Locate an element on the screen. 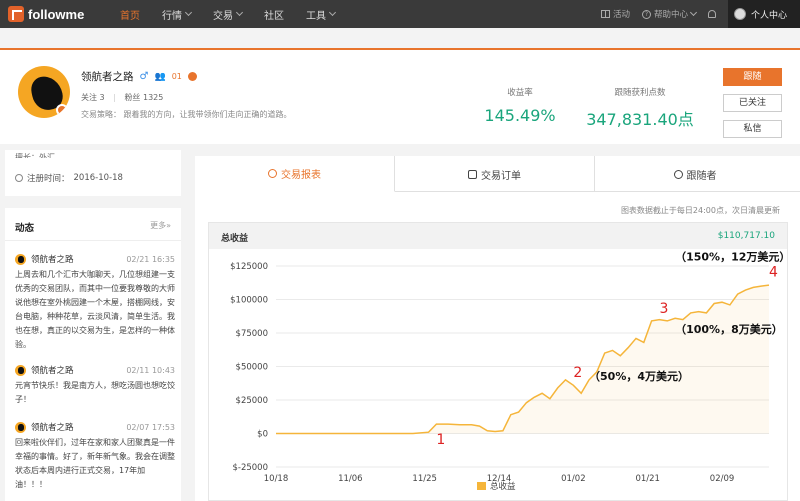  x-tick-label: 11/06 is located at coordinates (350, 479).